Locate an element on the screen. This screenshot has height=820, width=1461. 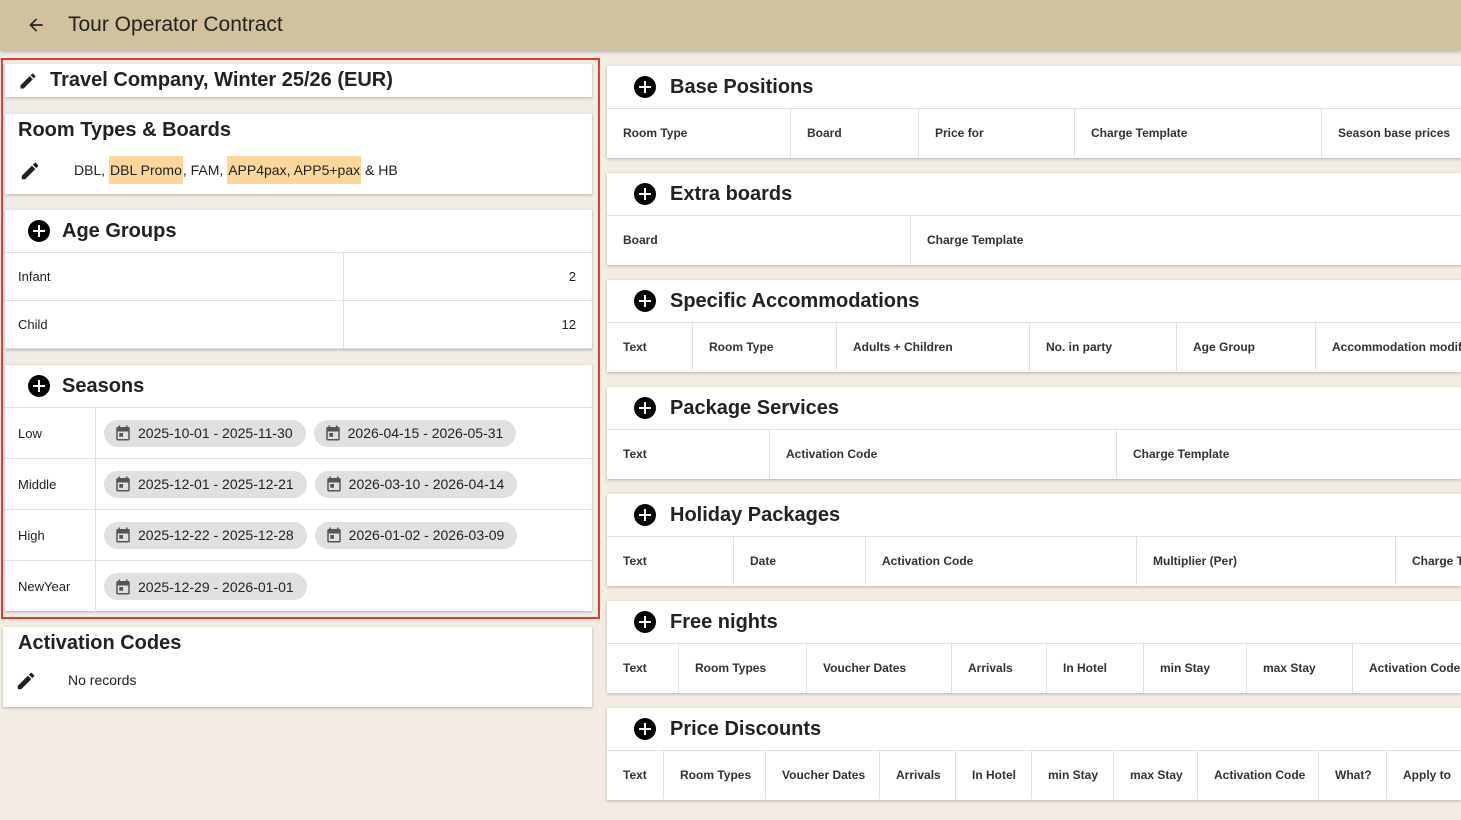
card-header: Package Services is located at coordinates (1034, 408).